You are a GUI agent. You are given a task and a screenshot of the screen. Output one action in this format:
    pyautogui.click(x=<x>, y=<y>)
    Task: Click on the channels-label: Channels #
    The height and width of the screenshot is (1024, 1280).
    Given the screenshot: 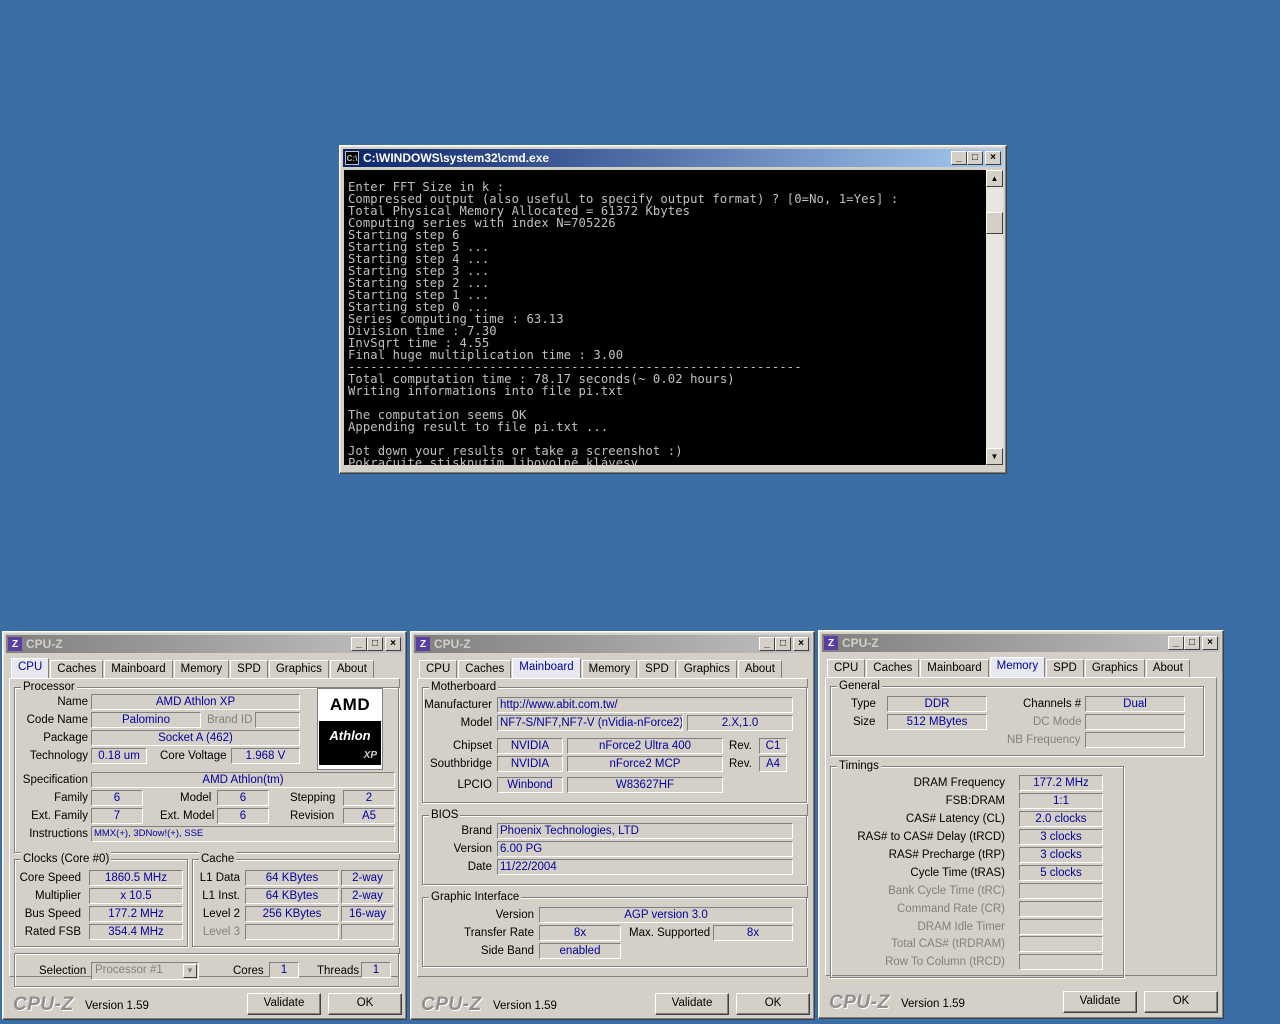 What is the action you would take?
    pyautogui.click(x=1052, y=704)
    